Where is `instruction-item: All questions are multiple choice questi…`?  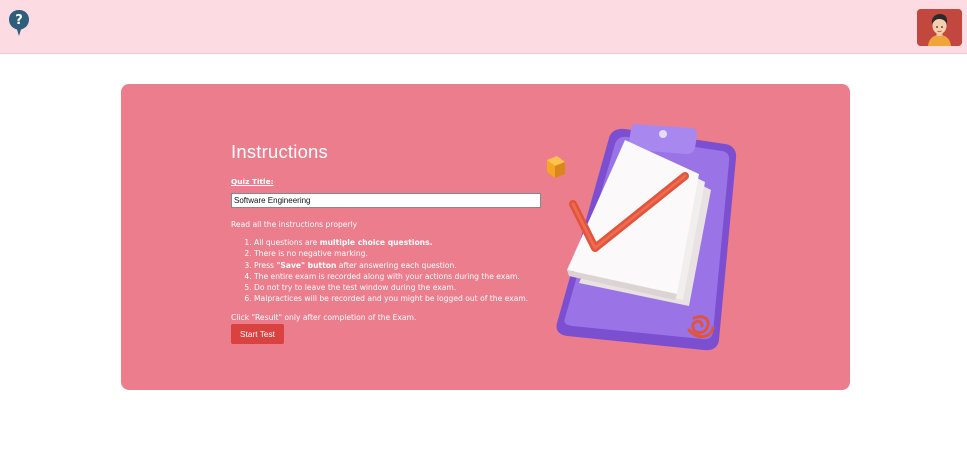 instruction-item: All questions are multiple choice questi… is located at coordinates (400, 242).